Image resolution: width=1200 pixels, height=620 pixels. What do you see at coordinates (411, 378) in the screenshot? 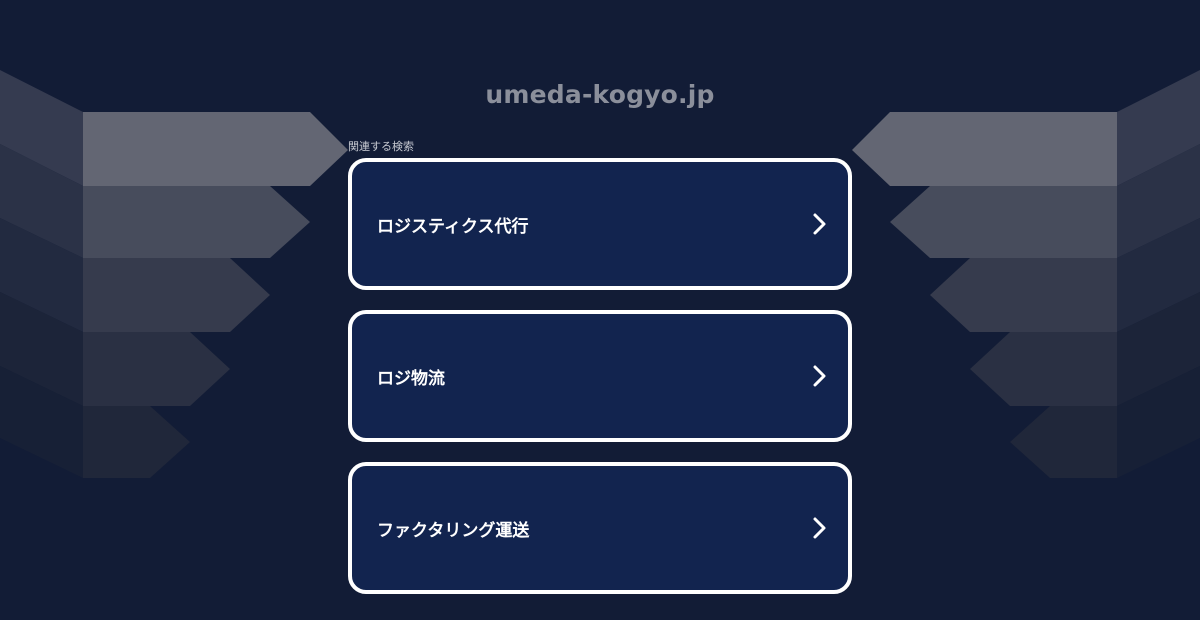
I see `related-link-label: ロジ物流` at bounding box center [411, 378].